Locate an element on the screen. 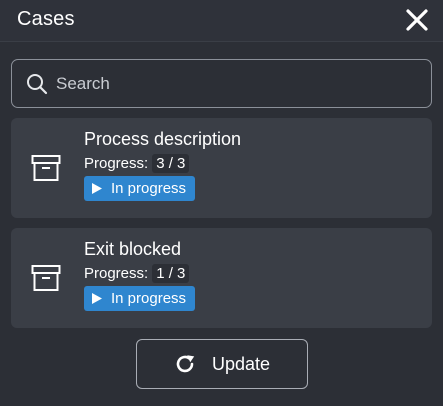 This screenshot has height=406, width=443. progress-row: Progress: 1 / 3 is located at coordinates (137, 273).